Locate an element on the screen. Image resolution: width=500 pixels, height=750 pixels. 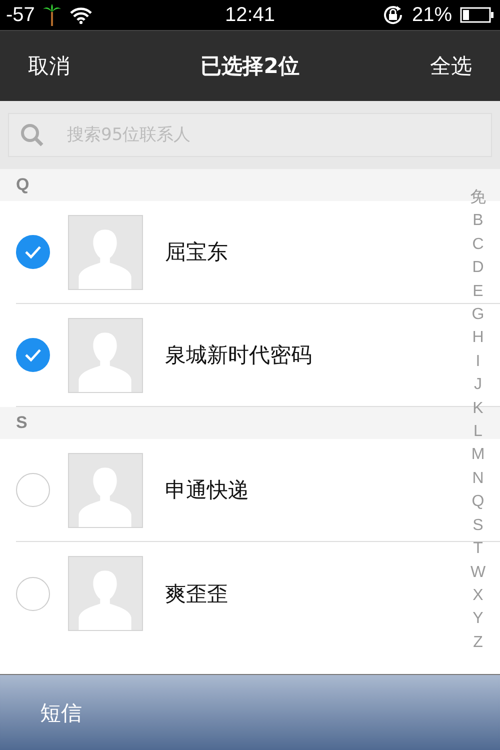
contact-name: 申通快递 is located at coordinates (207, 490).